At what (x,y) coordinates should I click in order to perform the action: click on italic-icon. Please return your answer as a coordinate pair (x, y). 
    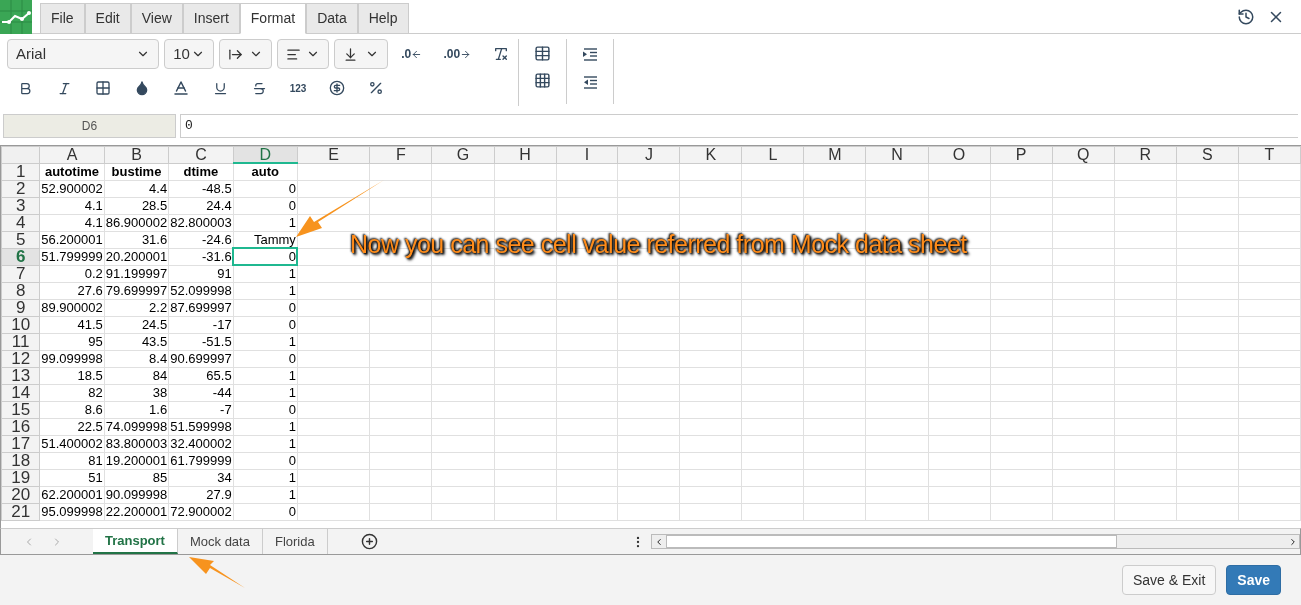
    Looking at the image, I should click on (64, 88).